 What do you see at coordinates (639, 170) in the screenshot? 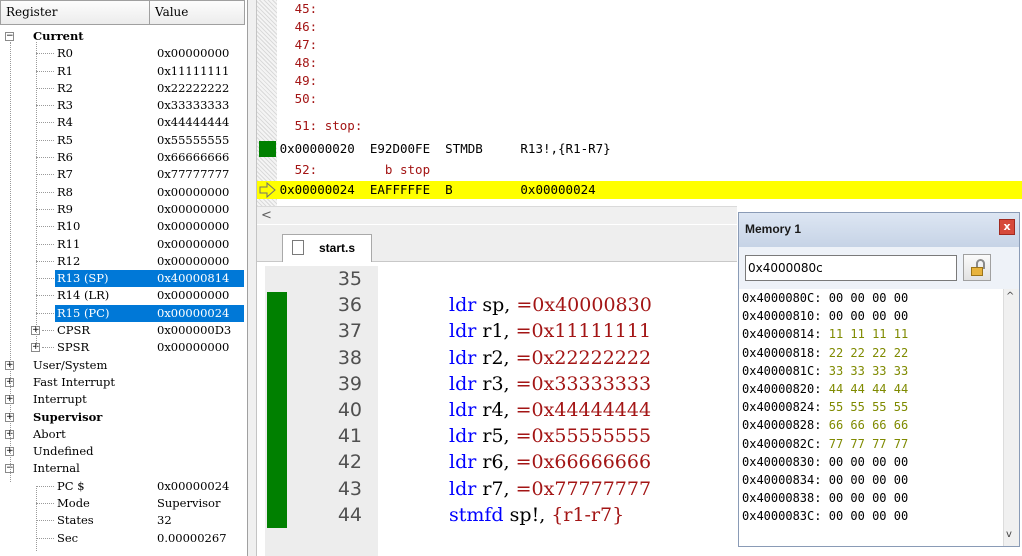
I see `disassembly-source-line: 52: b stop` at bounding box center [639, 170].